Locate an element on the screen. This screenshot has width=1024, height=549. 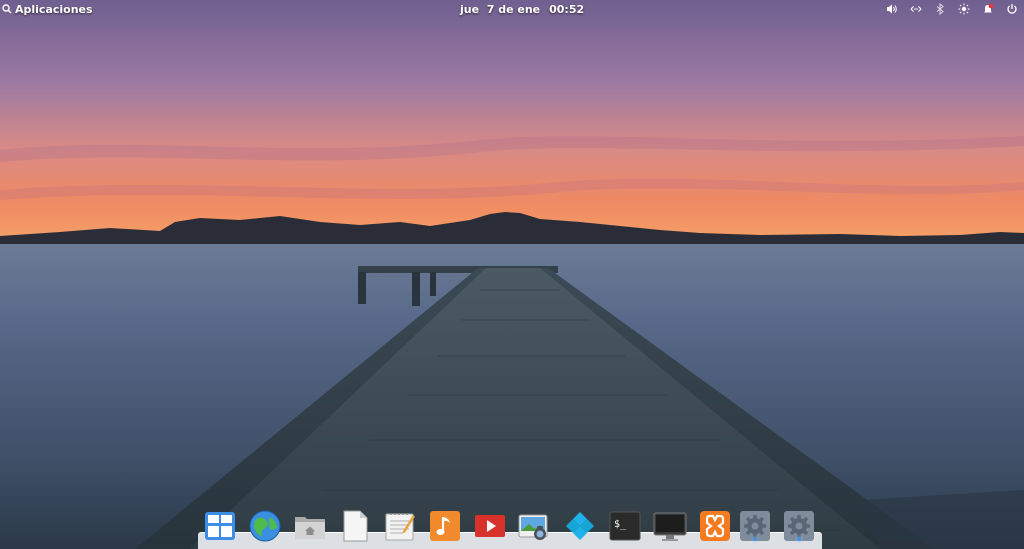
volume-icon is located at coordinates (892, 9).